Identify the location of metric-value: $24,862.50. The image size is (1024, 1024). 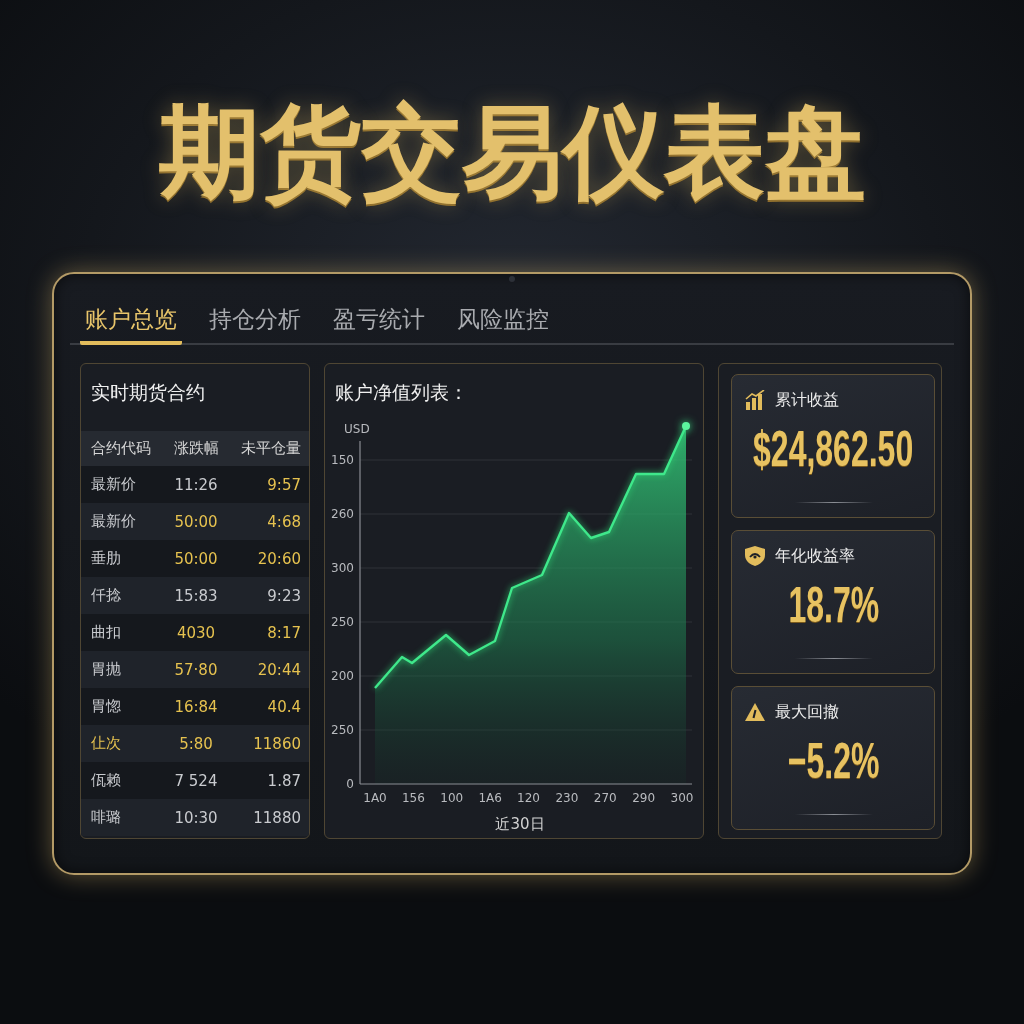
(833, 449).